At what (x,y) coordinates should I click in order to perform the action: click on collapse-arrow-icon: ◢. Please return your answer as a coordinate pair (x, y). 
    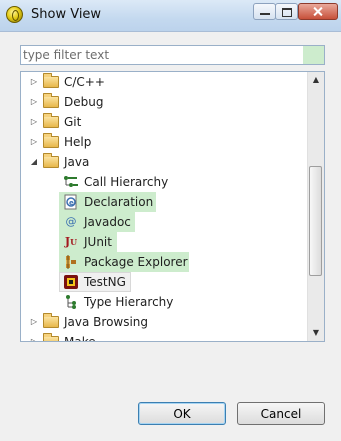
    Looking at the image, I should click on (34, 162).